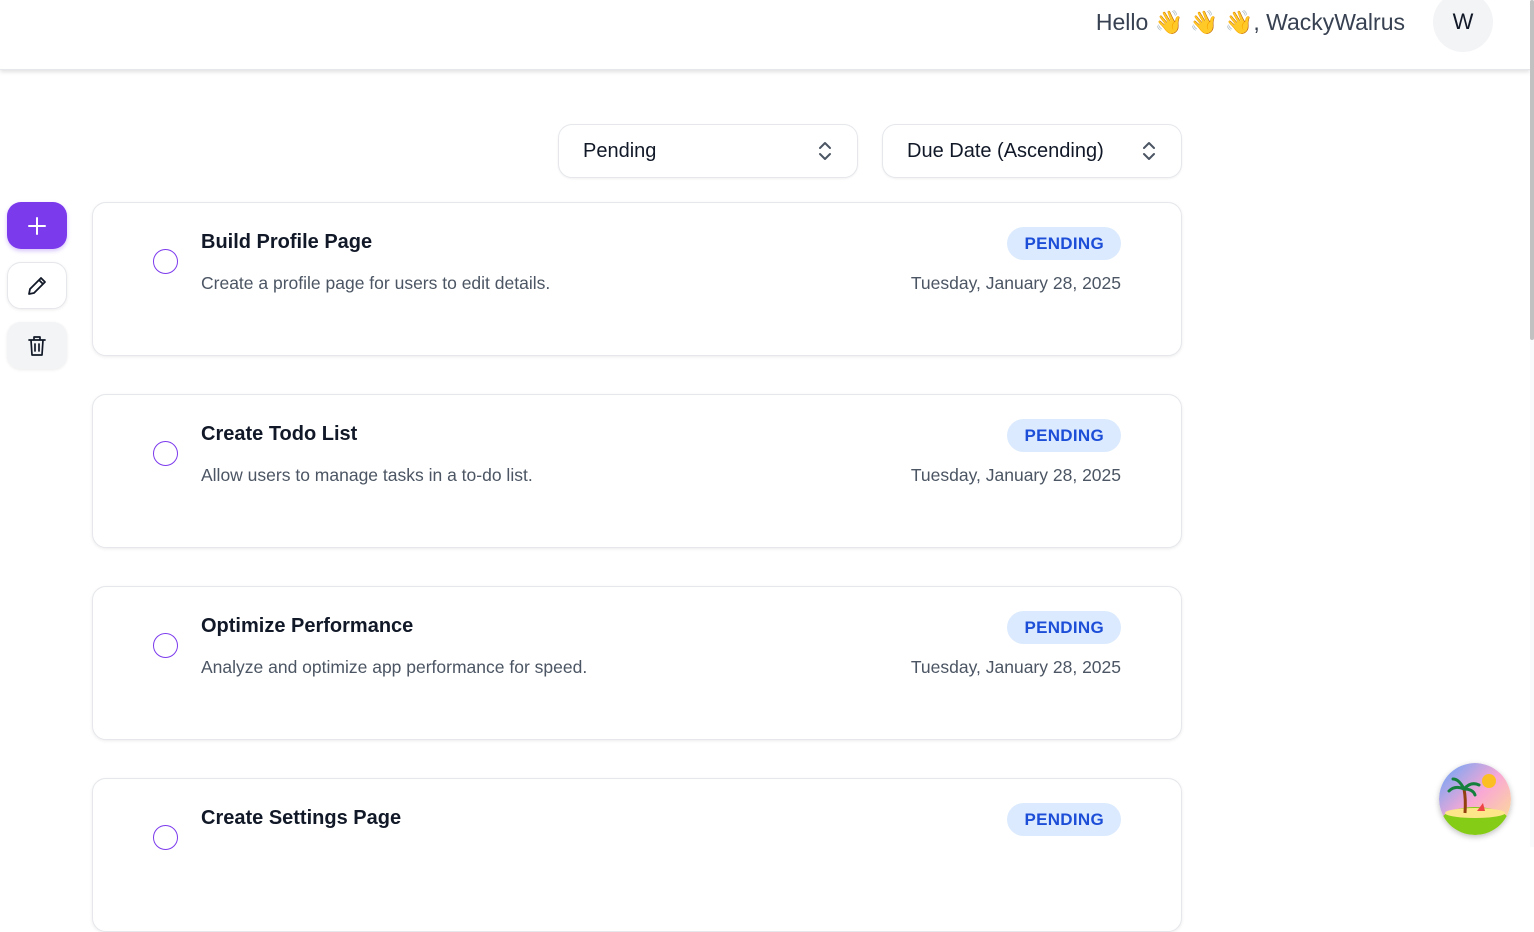 This screenshot has width=1534, height=932. What do you see at coordinates (1005, 150) in the screenshot?
I see `sort-select-value: Due Date (Ascending)` at bounding box center [1005, 150].